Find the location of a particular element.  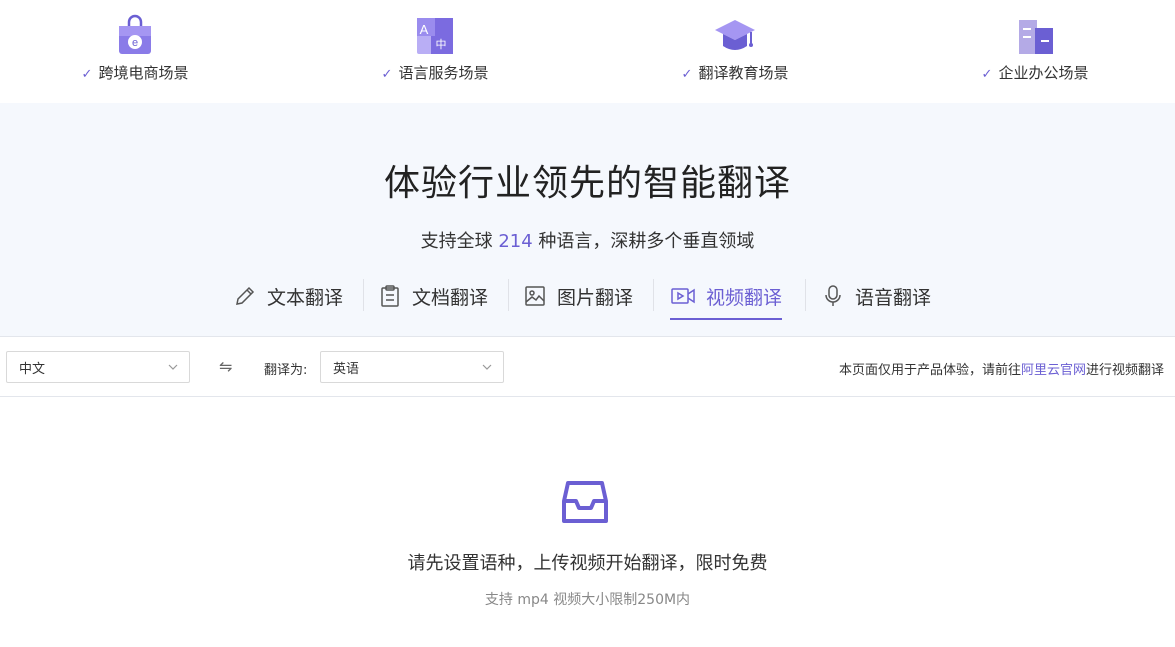

scenario-label: 语言服务场景 is located at coordinates (443, 73).